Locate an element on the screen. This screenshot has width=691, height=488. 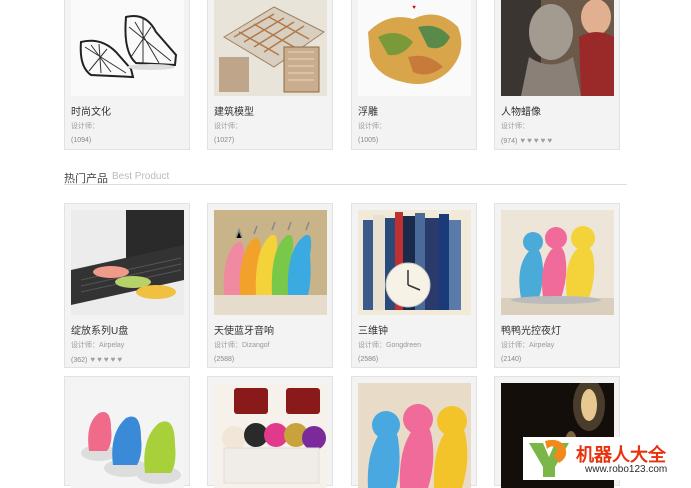
product-card-angel-speakers: 天使蓝牙音响 设计师：Dizangof (2588) is located at coordinates (270, 285).